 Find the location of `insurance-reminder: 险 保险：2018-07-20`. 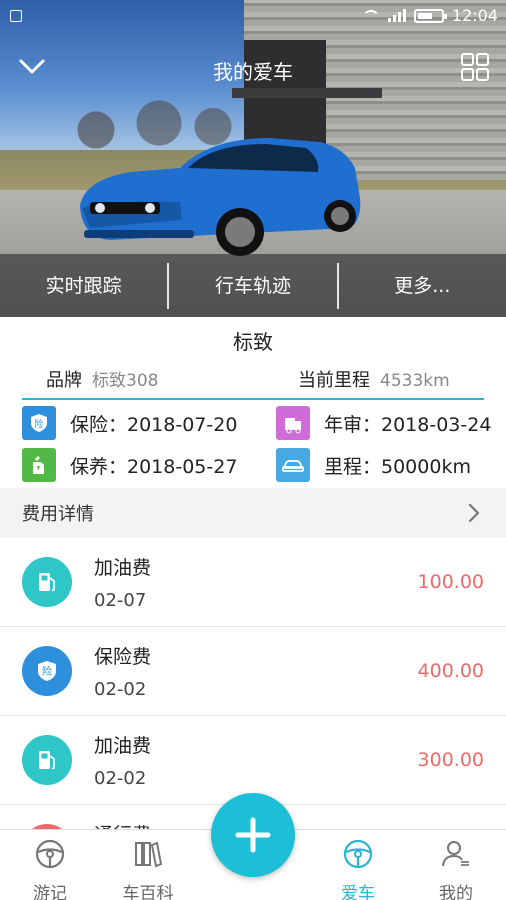

insurance-reminder: 险 保险：2018-07-20 is located at coordinates (129, 423).